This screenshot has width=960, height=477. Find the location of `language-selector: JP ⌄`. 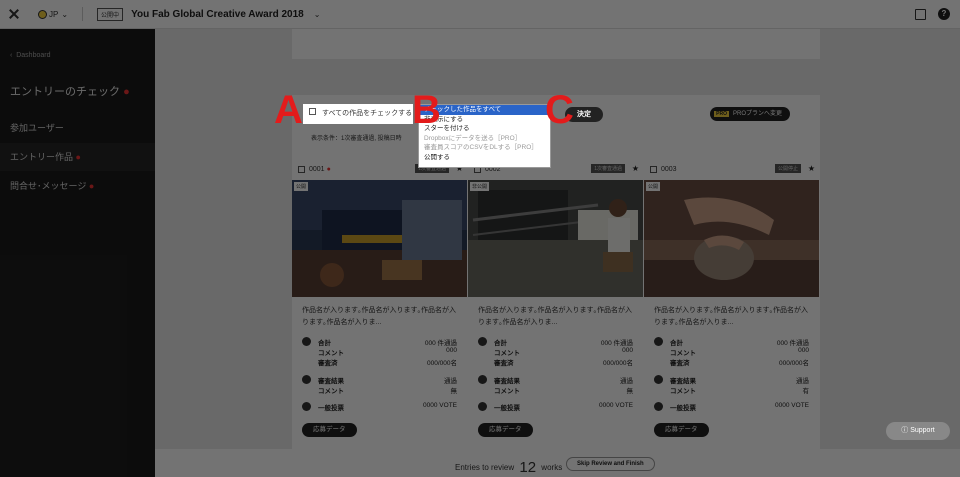

language-selector: JP ⌄ is located at coordinates (53, 14).